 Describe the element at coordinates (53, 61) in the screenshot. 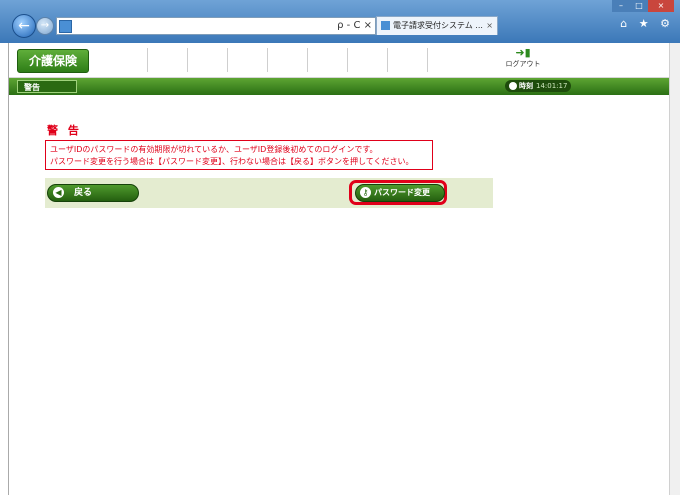

I see `app-logo: 介護保険` at that location.